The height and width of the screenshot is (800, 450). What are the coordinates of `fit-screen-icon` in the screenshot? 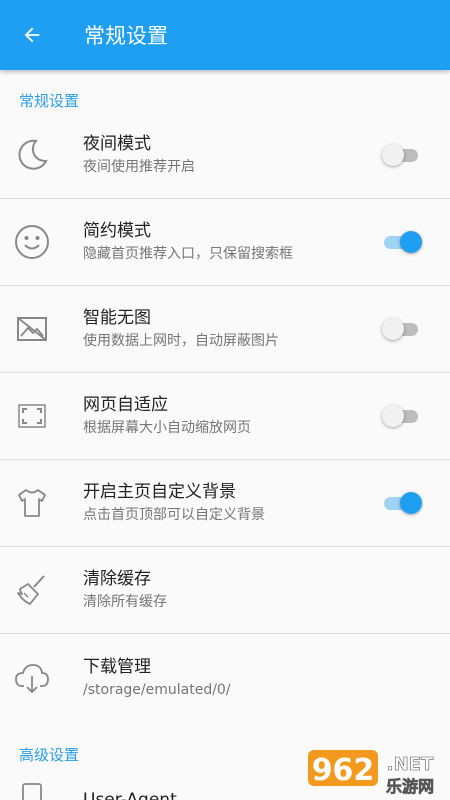 It's located at (32, 416).